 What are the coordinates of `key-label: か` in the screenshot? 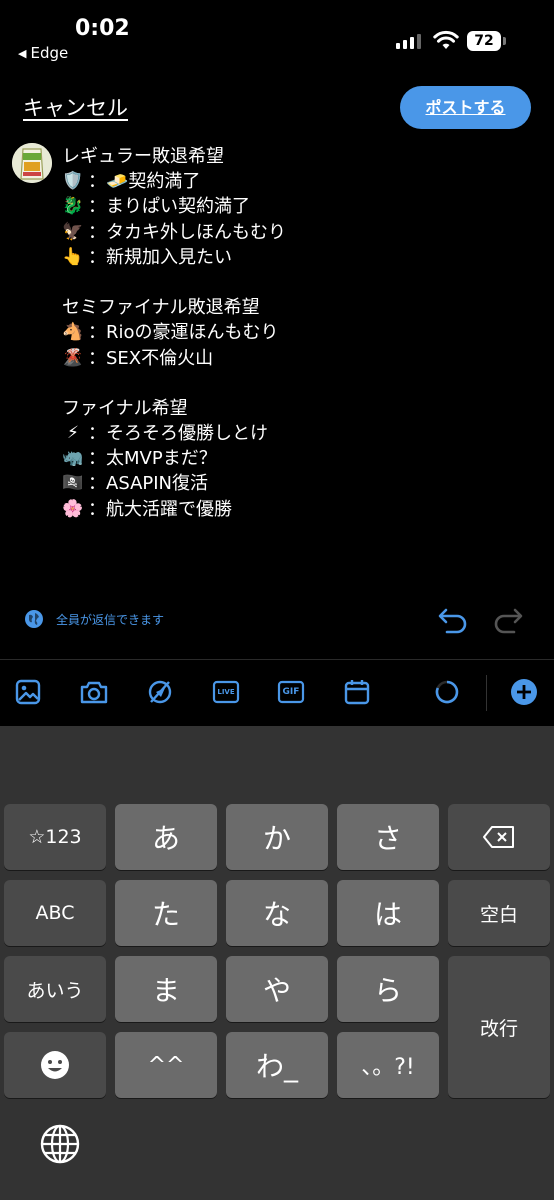 It's located at (276, 838).